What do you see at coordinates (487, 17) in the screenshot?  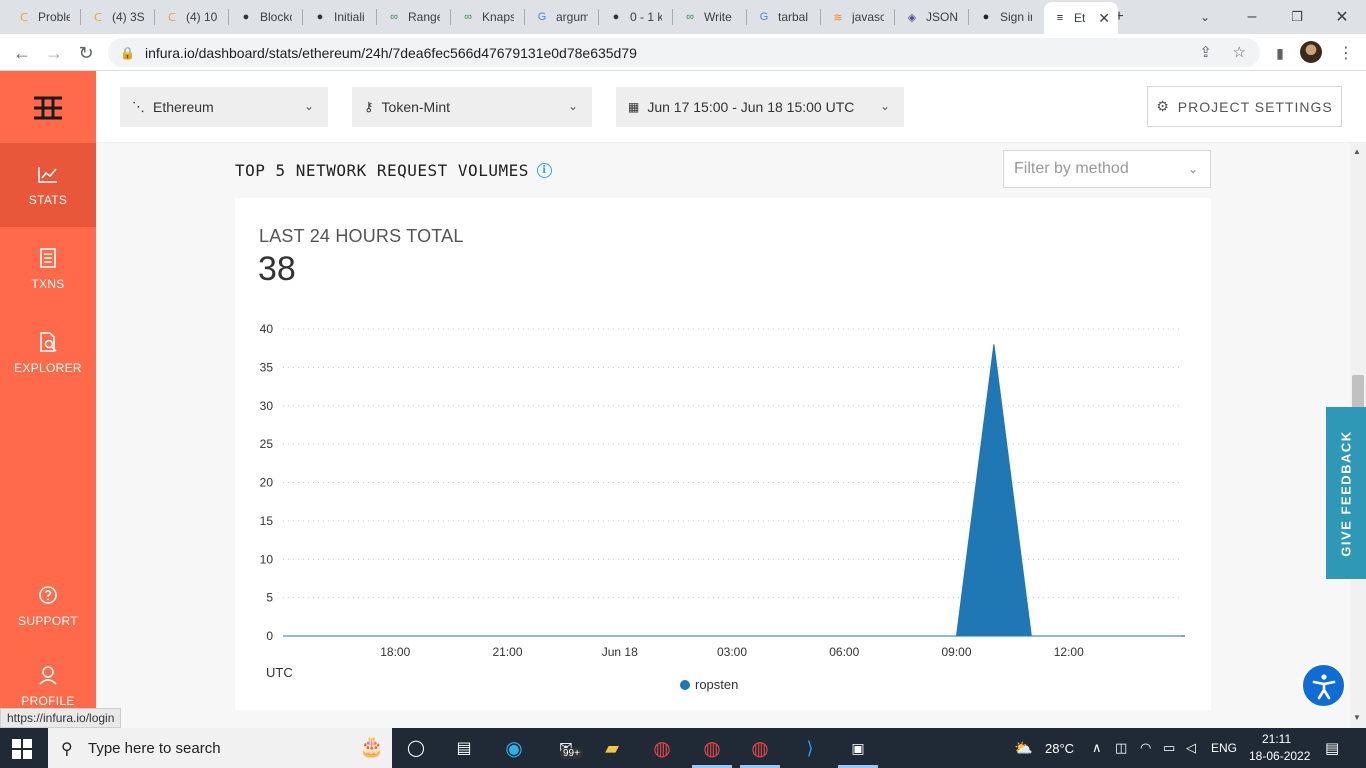 I see `browser-tab: ∞ Knaps` at bounding box center [487, 17].